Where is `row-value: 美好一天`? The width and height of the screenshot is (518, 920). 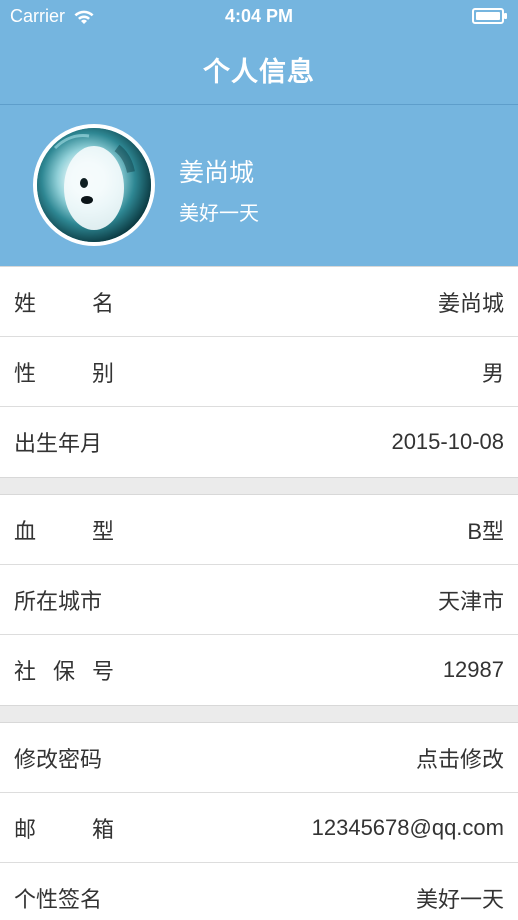 row-value: 美好一天 is located at coordinates (459, 899).